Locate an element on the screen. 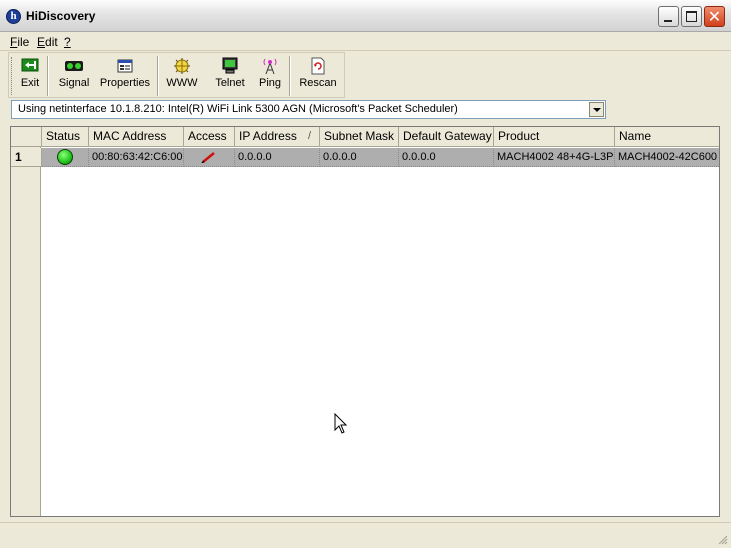 This screenshot has width=731, height=548. column-header-access: Access is located at coordinates (209, 137).